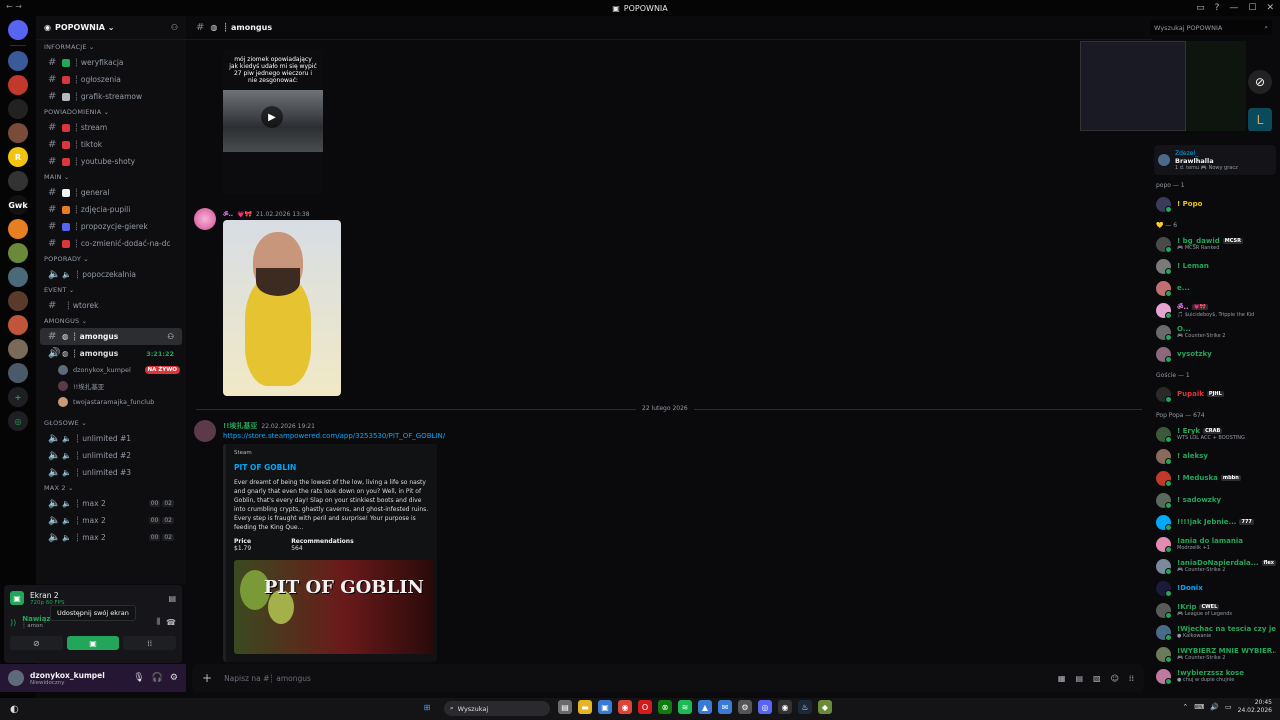  Describe the element at coordinates (1216, 588) in the screenshot. I see `member-item: !Donix` at that location.